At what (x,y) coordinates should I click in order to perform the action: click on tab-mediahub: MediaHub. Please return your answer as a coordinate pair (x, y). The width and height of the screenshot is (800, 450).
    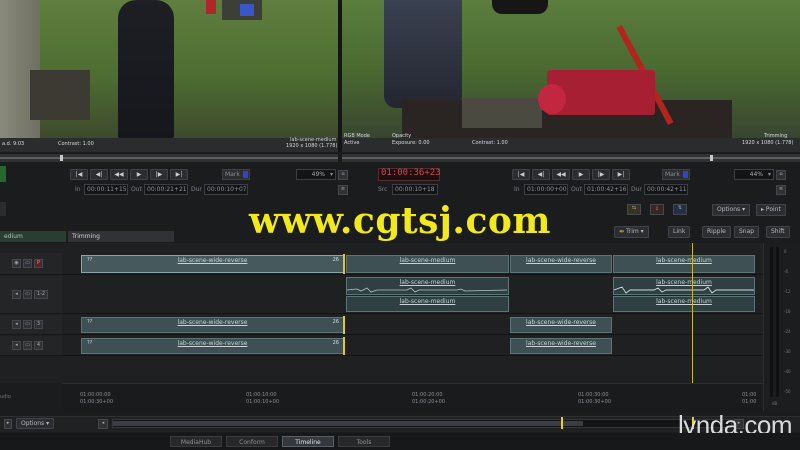
    Looking at the image, I should click on (196, 441).